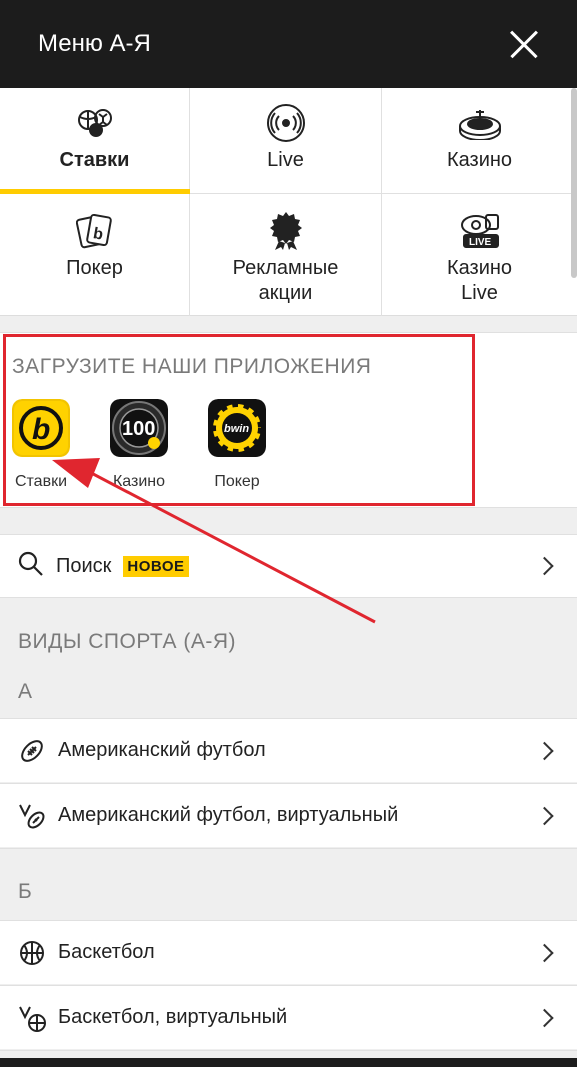 The image size is (577, 1067). Describe the element at coordinates (162, 750) in the screenshot. I see `list-item-label: Американский футбол` at that location.